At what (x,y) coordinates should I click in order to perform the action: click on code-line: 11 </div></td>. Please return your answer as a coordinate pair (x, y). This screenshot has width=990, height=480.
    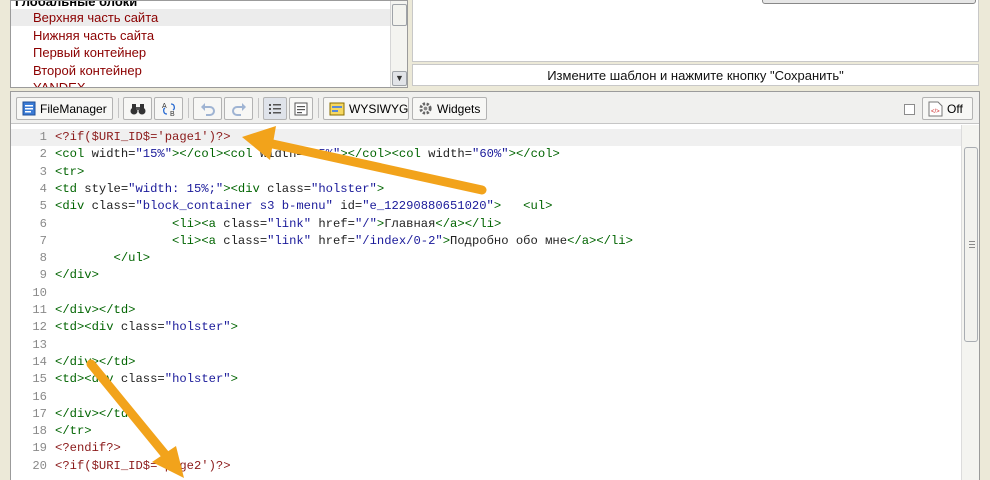
    Looking at the image, I should click on (486, 310).